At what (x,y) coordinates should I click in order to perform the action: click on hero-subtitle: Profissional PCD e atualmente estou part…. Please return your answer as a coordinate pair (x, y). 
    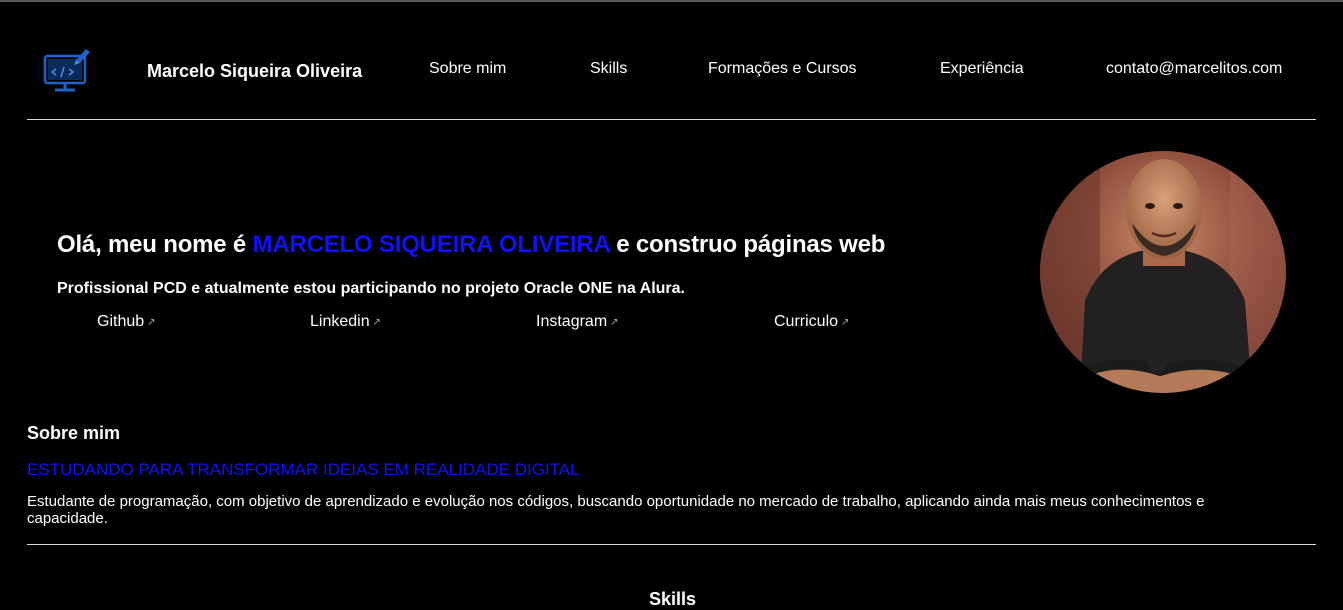
    Looking at the image, I should click on (371, 288).